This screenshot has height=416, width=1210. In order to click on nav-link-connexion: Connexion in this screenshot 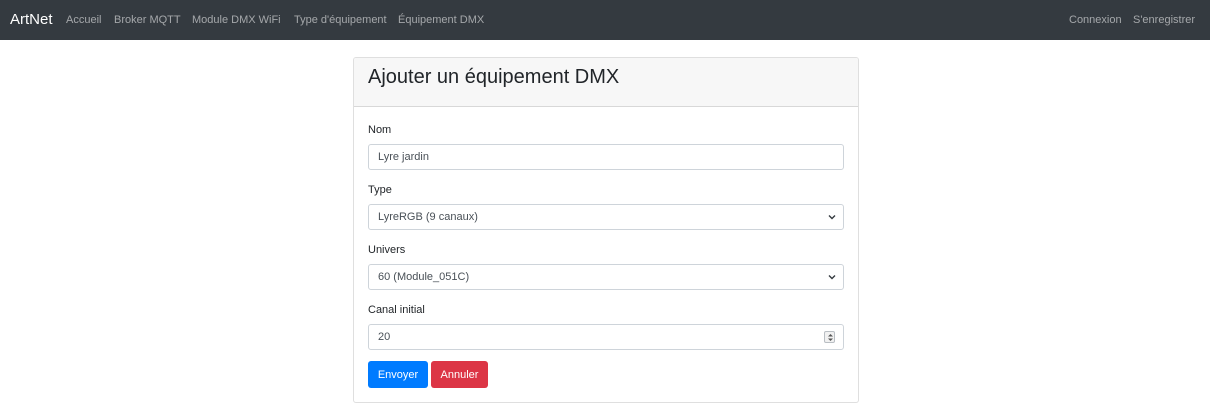, I will do `click(1095, 20)`.